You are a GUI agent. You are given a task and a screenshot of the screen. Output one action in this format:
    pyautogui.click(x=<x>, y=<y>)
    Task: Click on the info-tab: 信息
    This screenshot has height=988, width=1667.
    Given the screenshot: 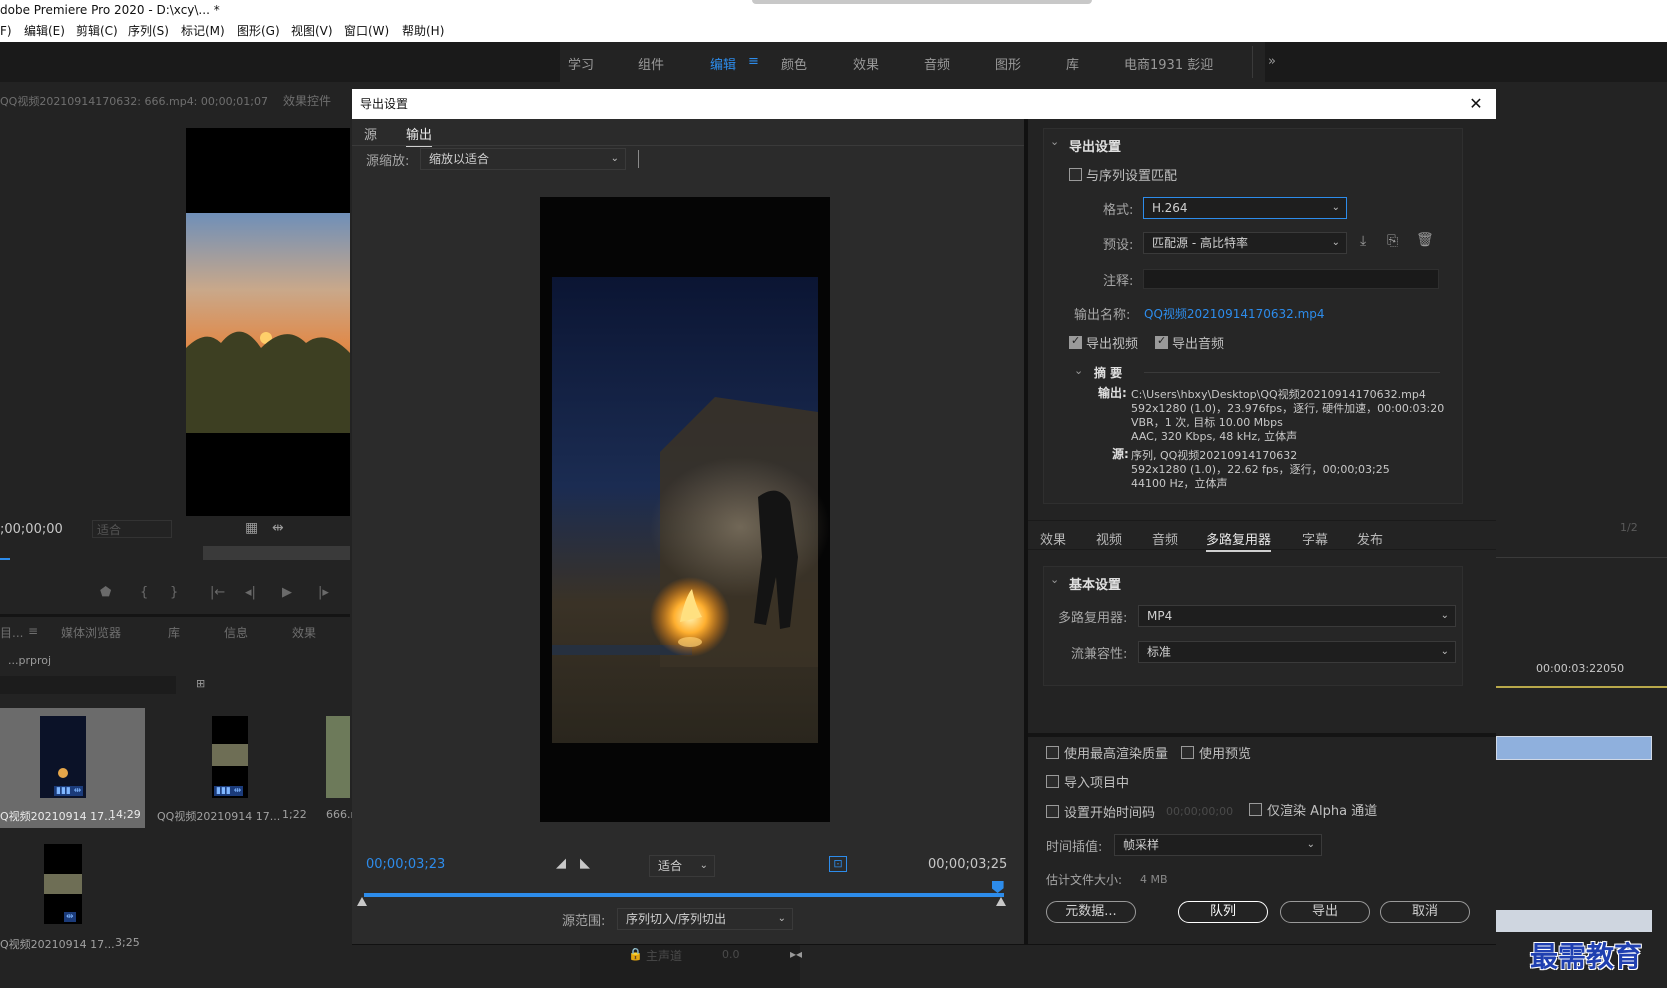 What is the action you would take?
    pyautogui.click(x=236, y=632)
    